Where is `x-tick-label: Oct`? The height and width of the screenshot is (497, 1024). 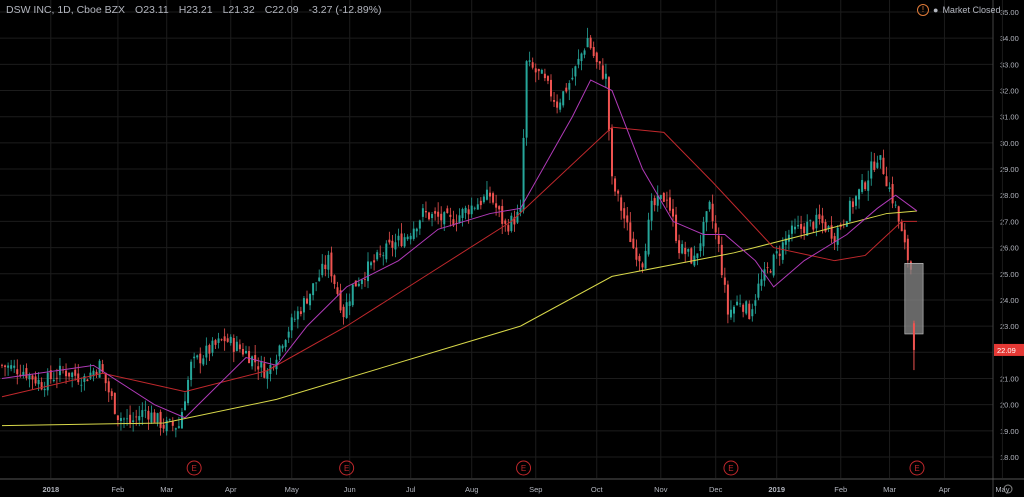
x-tick-label: Oct is located at coordinates (597, 489).